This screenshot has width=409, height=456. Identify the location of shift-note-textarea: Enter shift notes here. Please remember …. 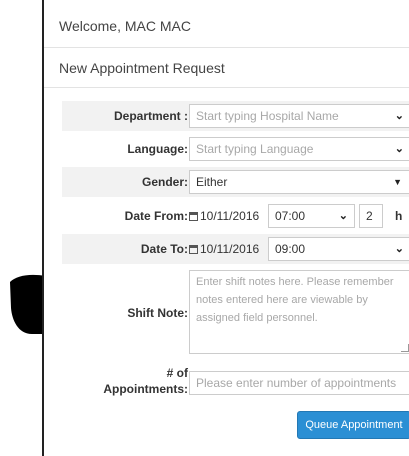
(299, 312).